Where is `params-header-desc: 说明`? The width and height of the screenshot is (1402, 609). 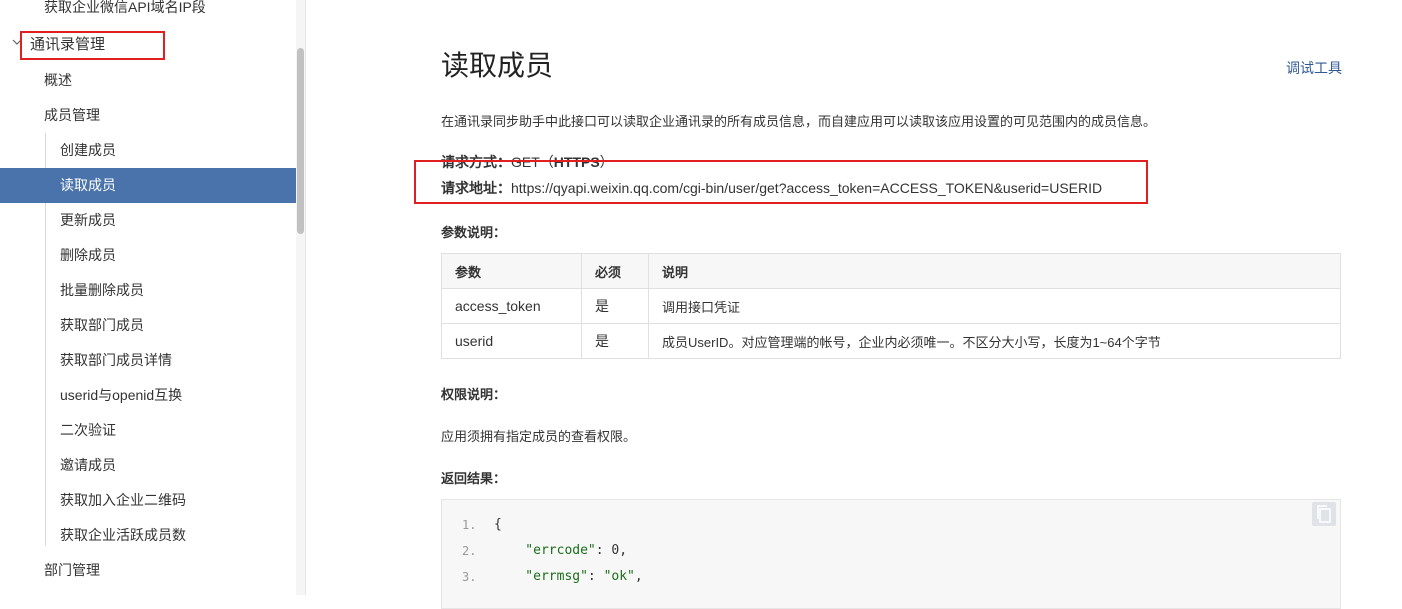
params-header-desc: 说明 is located at coordinates (994, 271).